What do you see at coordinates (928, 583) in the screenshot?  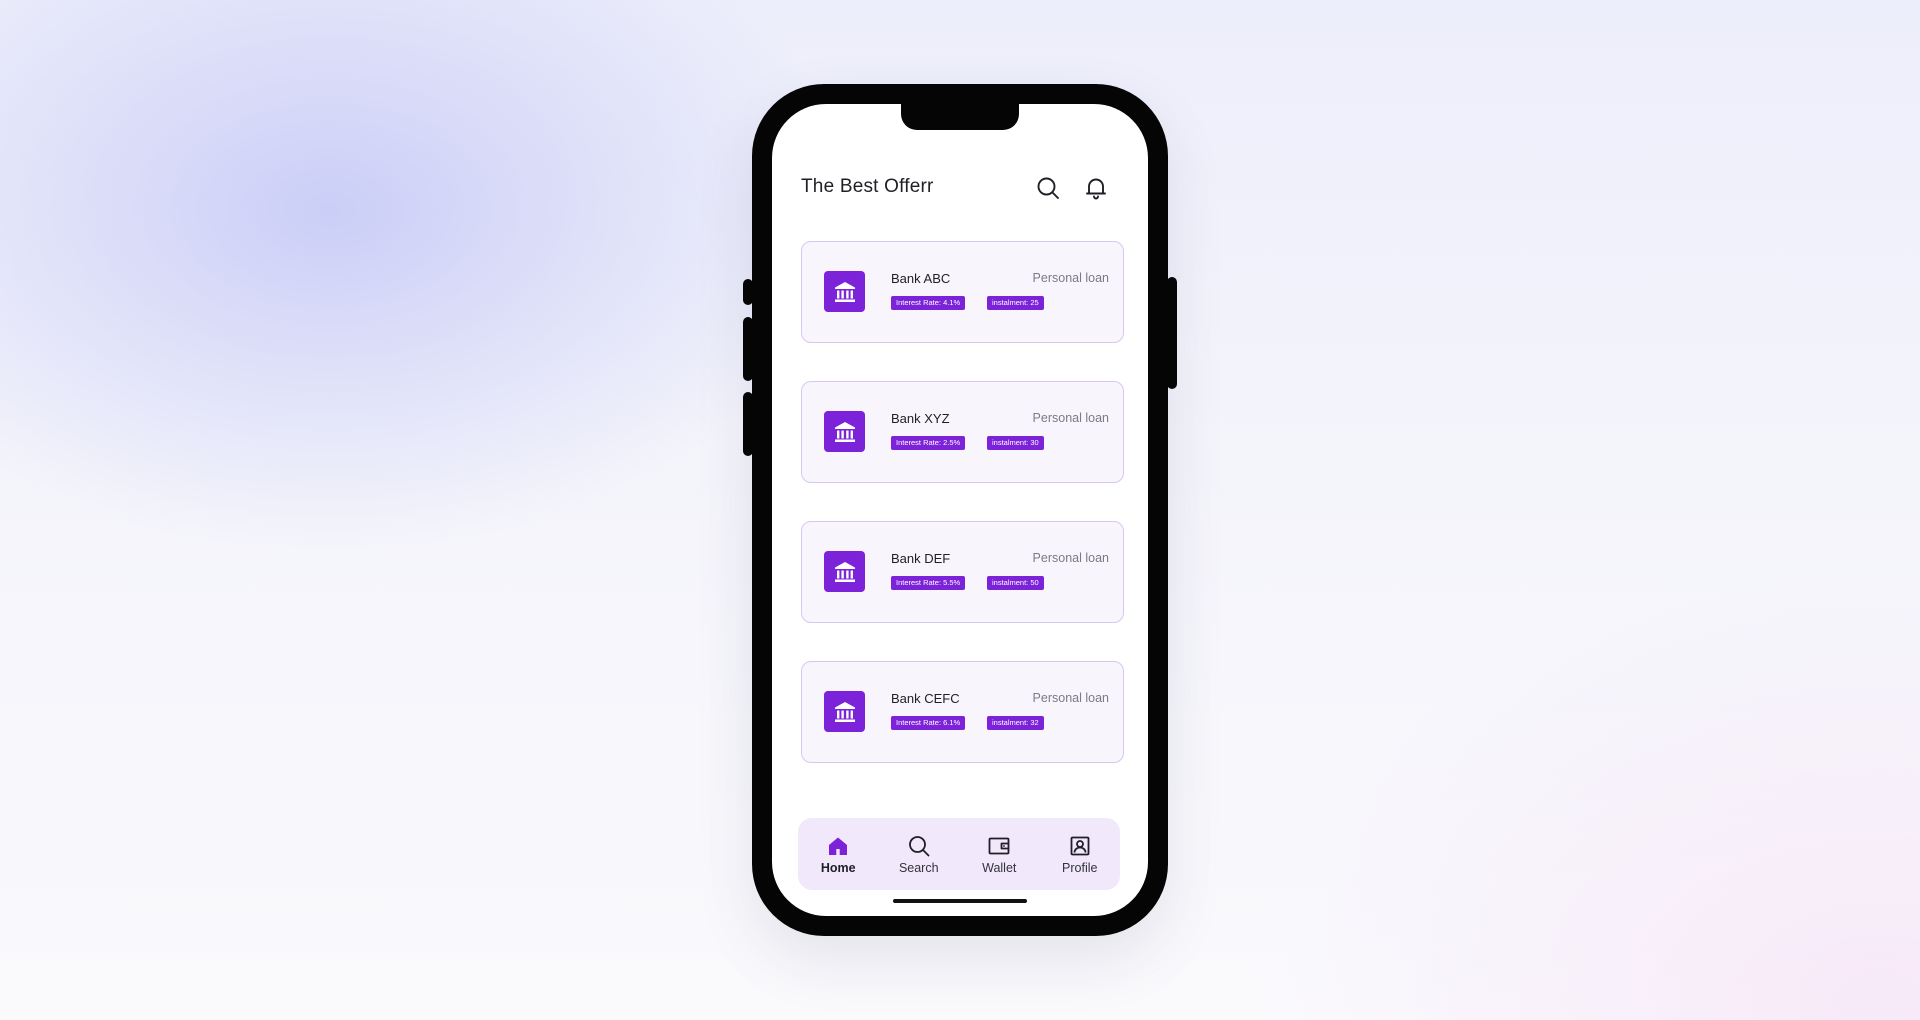 I see `interest-rate-badge: Interest Rate: 5.5%` at bounding box center [928, 583].